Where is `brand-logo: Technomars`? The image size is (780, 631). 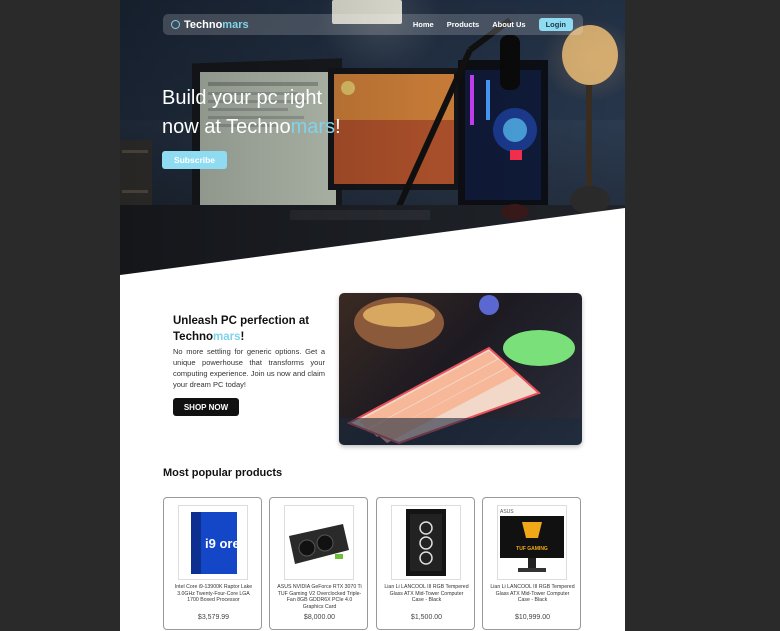
brand-logo: Technomars is located at coordinates (210, 24).